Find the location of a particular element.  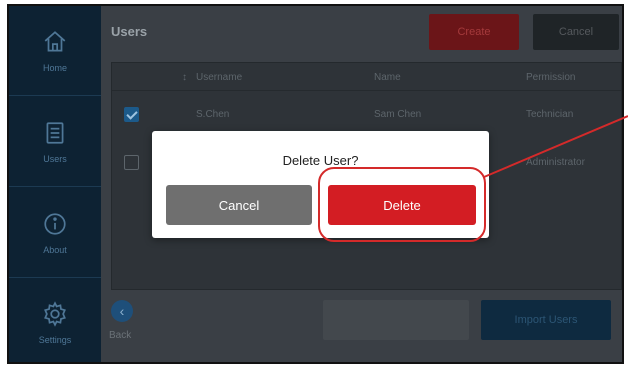

chevron-left-icon: ‹ is located at coordinates (122, 311).